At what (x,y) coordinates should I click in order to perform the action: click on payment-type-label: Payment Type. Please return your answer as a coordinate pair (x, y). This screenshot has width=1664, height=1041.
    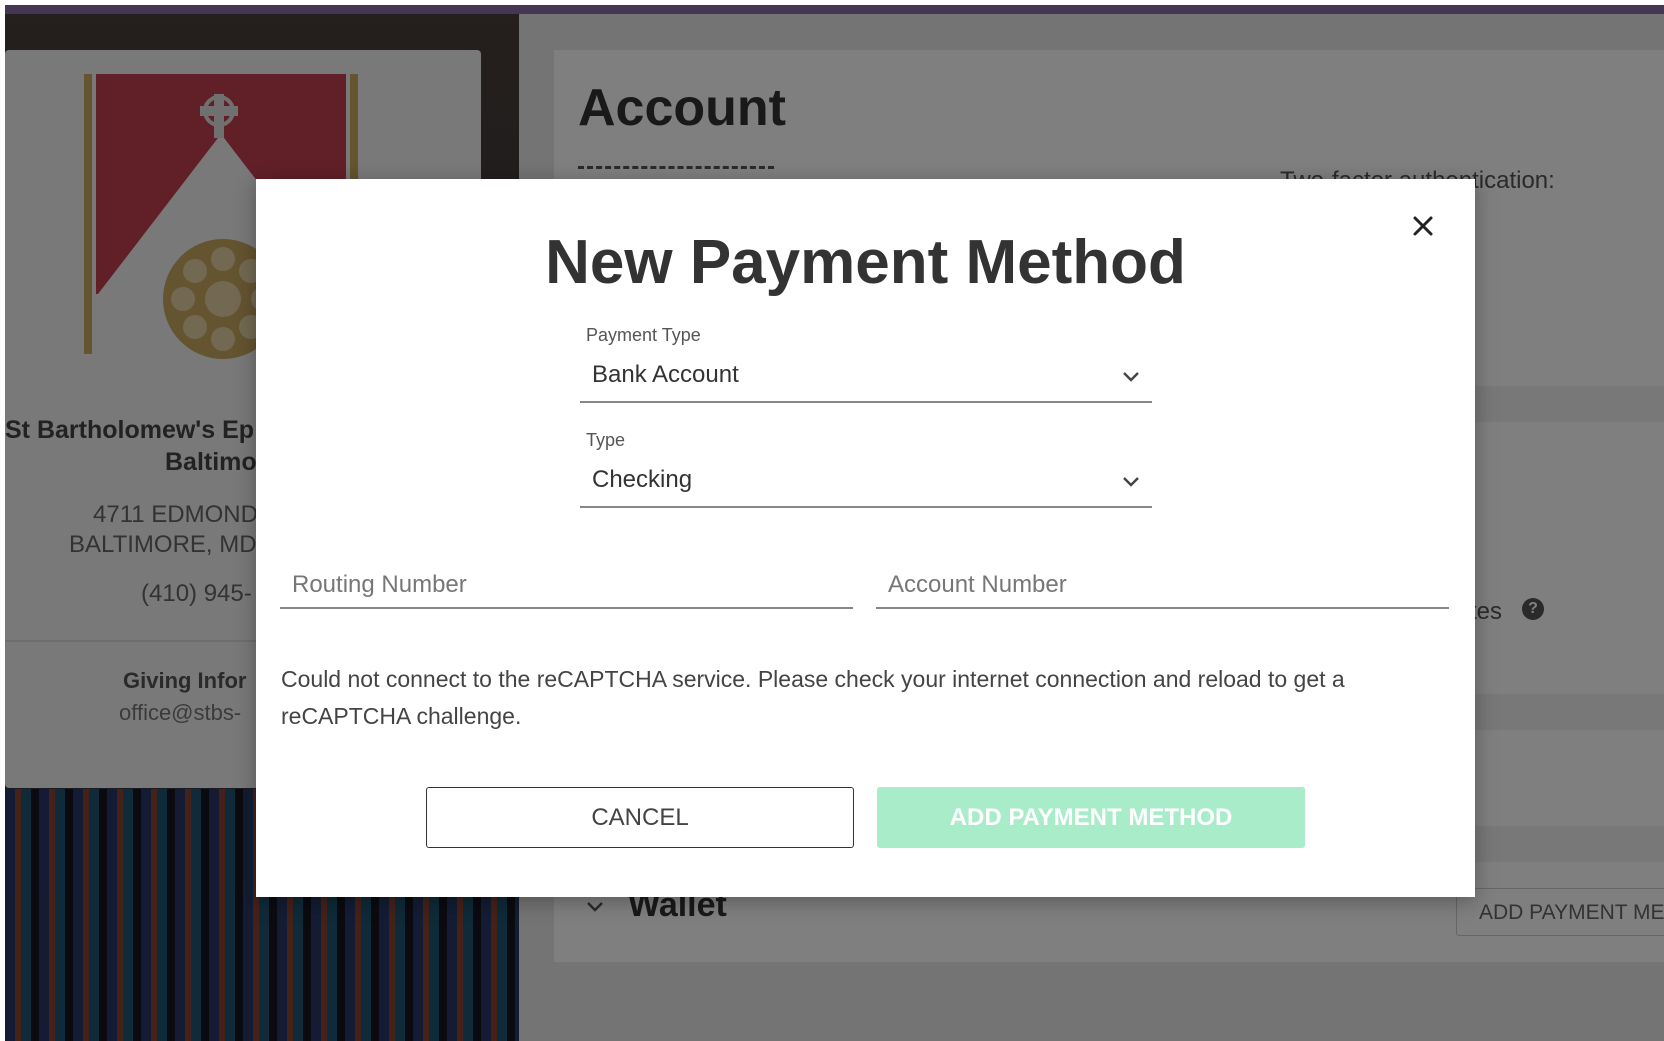
    Looking at the image, I should click on (643, 335).